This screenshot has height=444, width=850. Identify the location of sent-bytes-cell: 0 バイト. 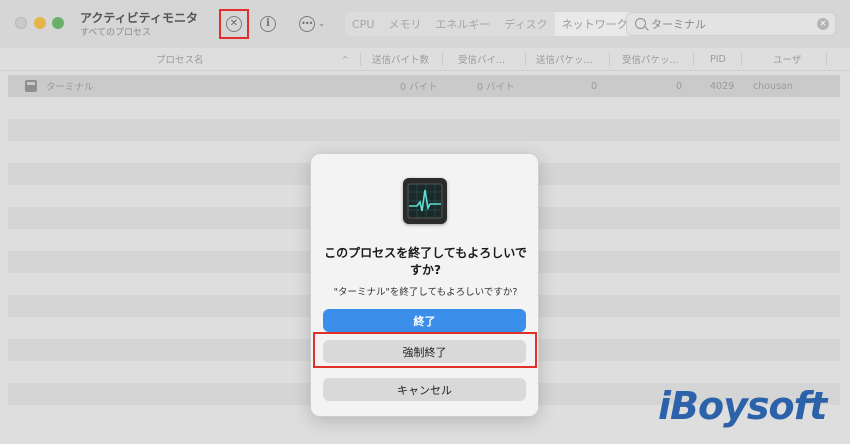
(419, 87).